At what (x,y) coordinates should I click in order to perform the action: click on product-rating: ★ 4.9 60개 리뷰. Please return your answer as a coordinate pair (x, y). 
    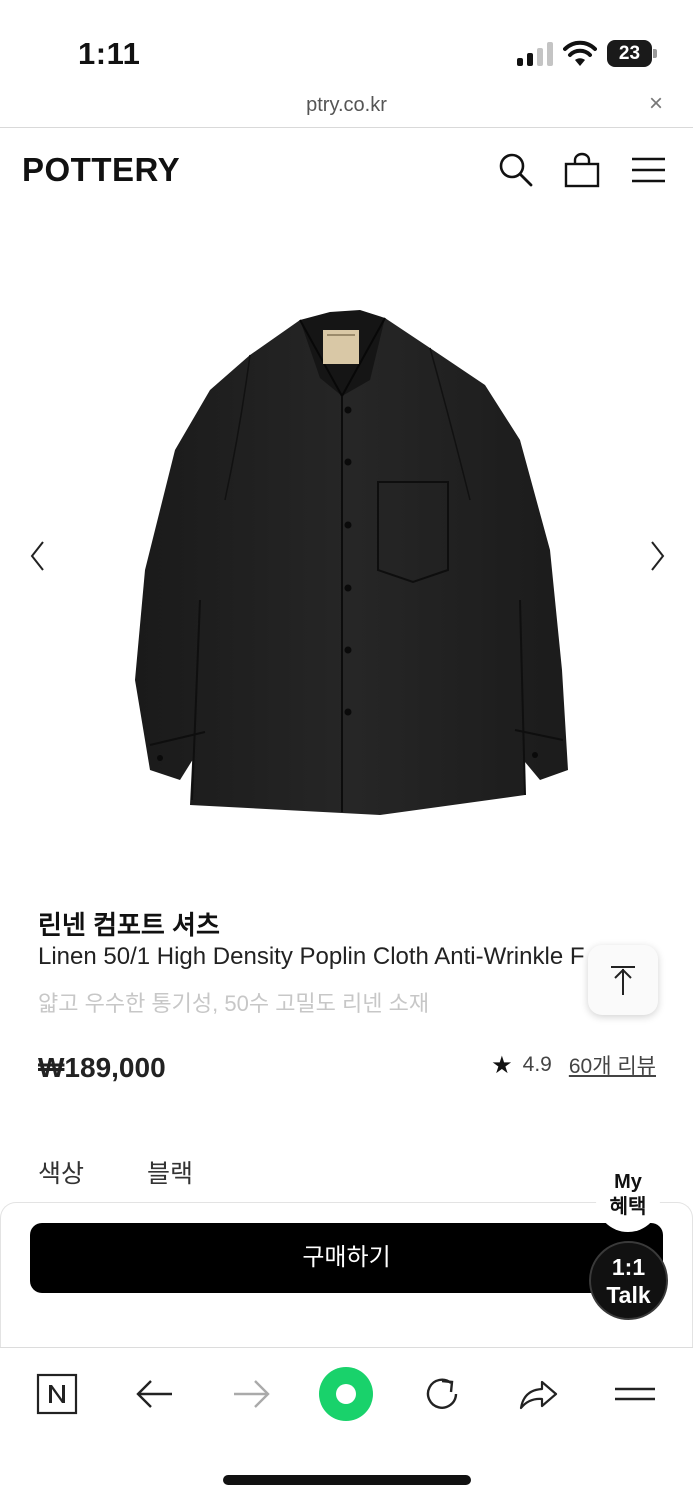
    Looking at the image, I should click on (573, 1065).